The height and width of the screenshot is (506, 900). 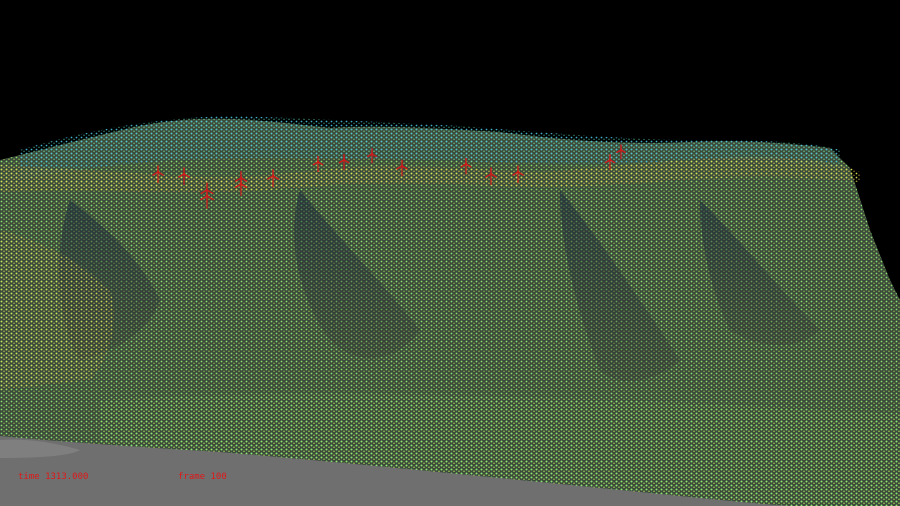 What do you see at coordinates (53, 477) in the screenshot?
I see `time-readout: time 1313.000` at bounding box center [53, 477].